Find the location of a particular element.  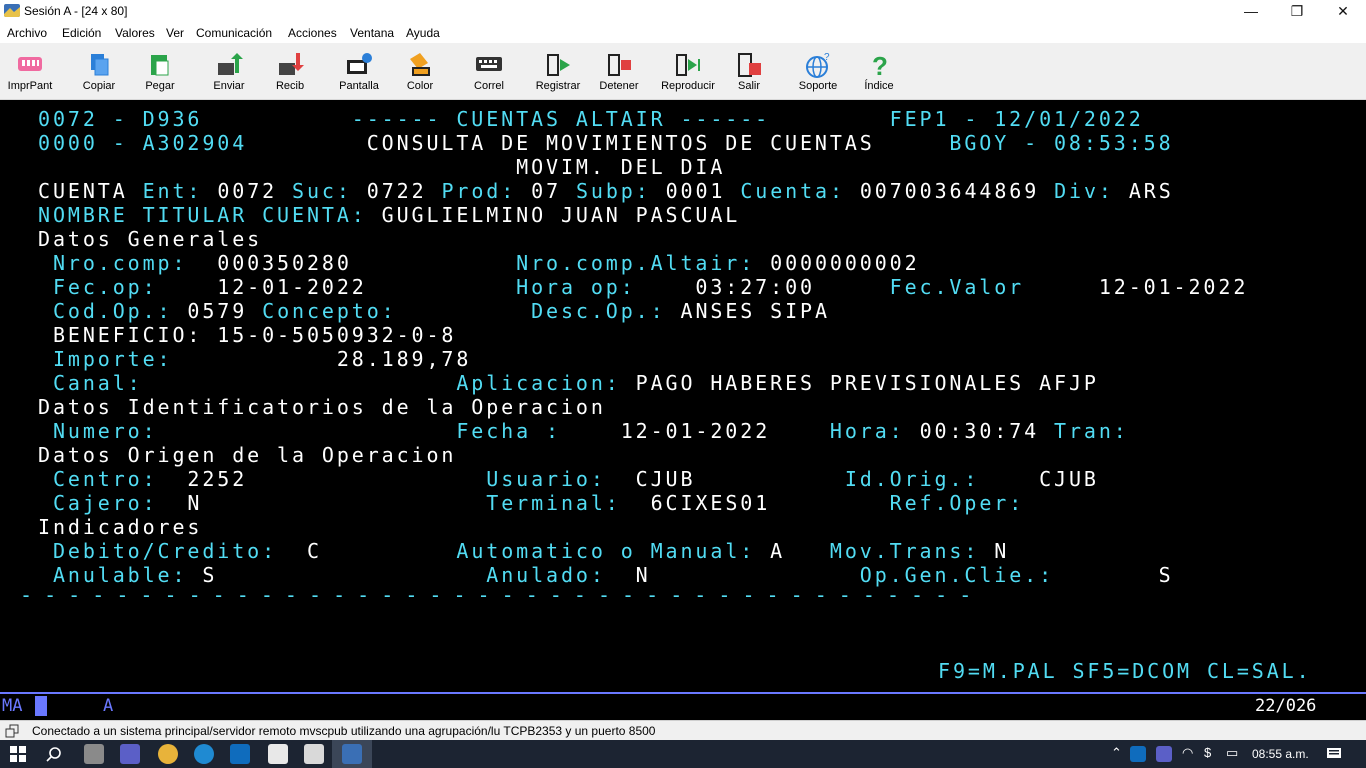

toolbar-pegar-button: Pegar is located at coordinates (160, 71).